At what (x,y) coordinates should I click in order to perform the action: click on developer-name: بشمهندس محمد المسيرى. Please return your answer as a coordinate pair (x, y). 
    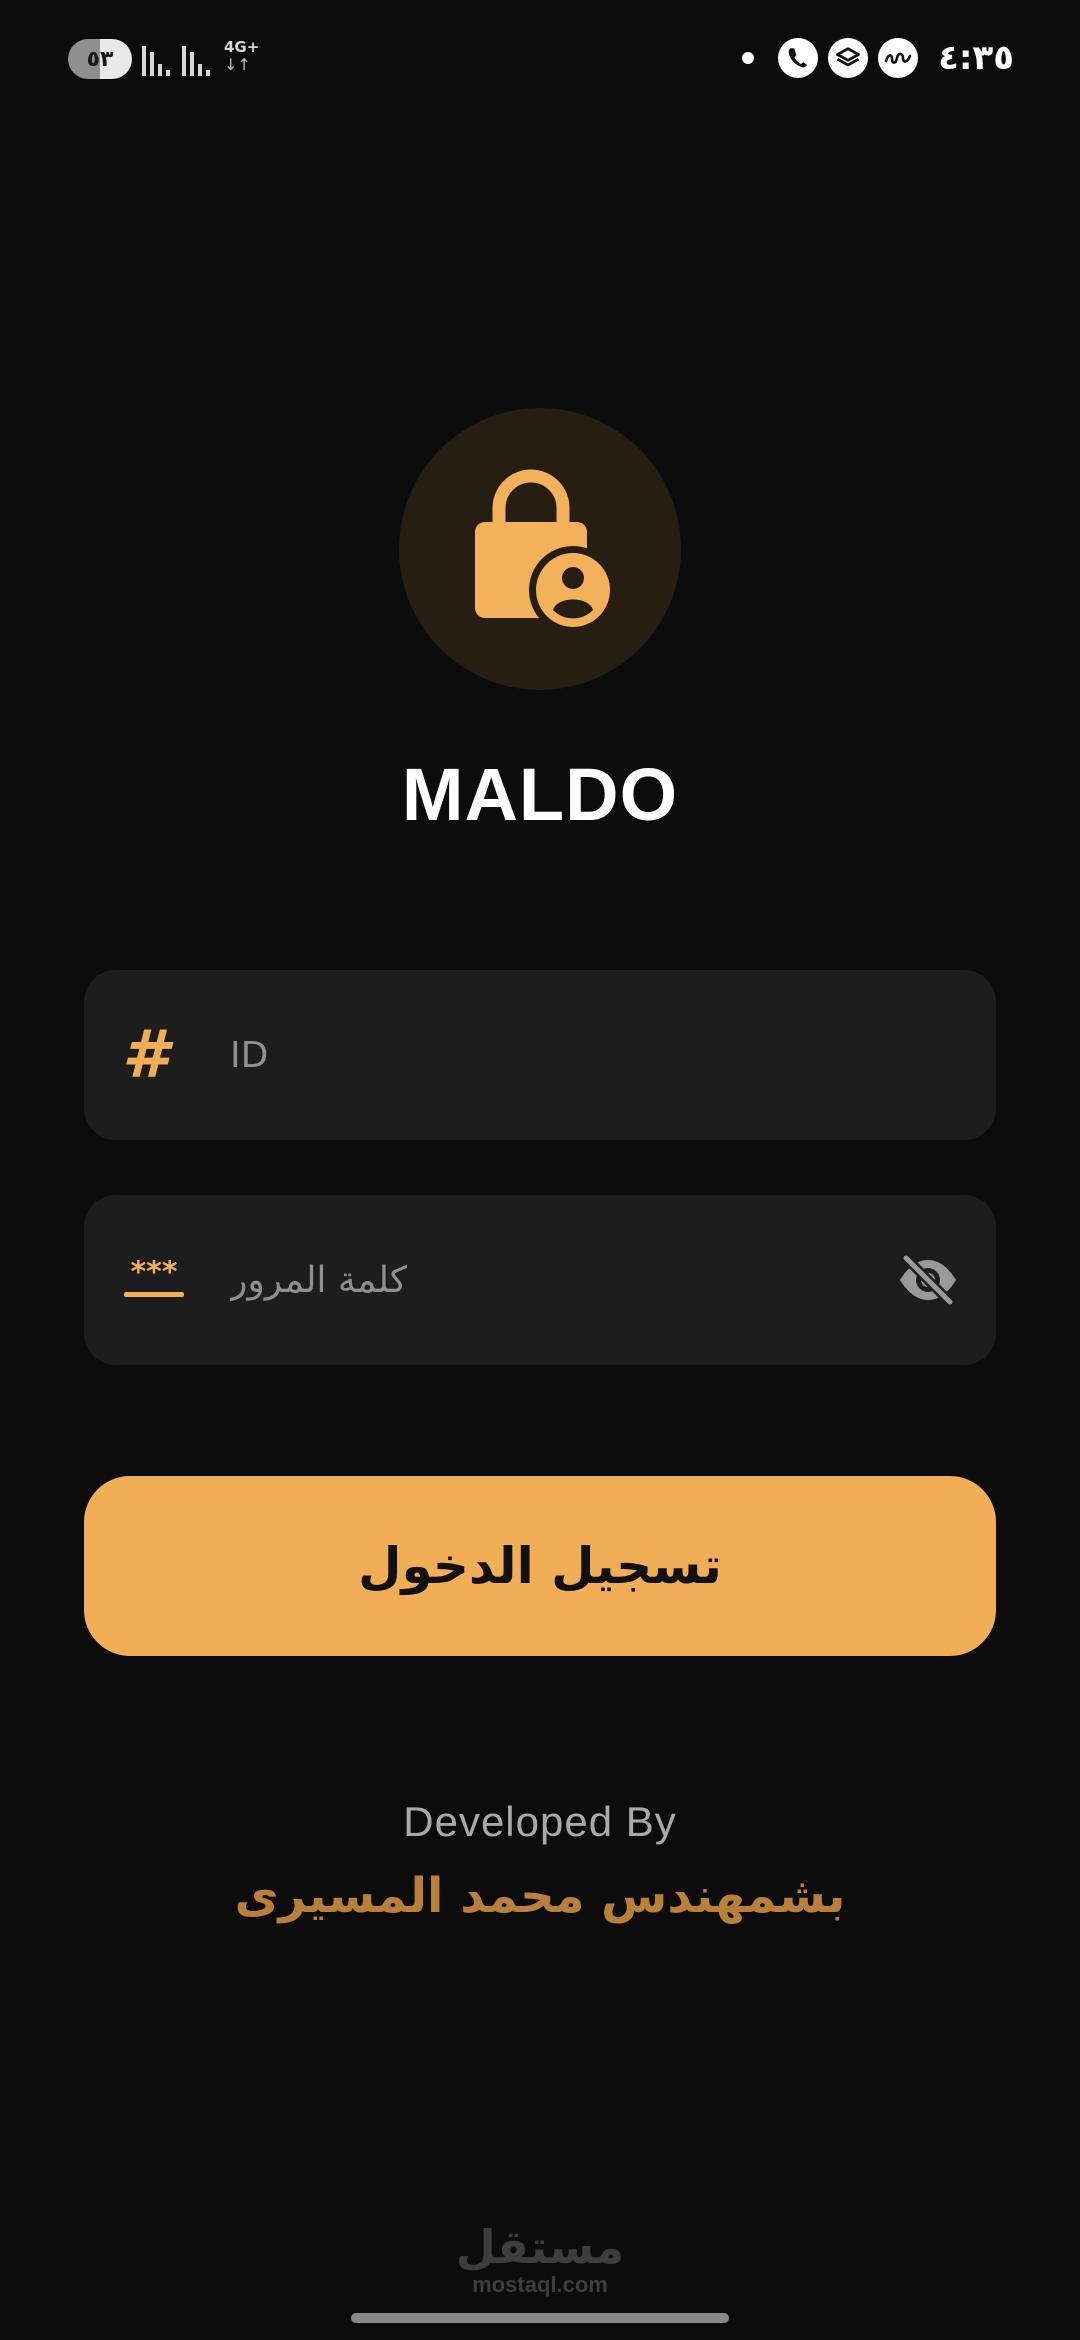
    Looking at the image, I should click on (540, 1896).